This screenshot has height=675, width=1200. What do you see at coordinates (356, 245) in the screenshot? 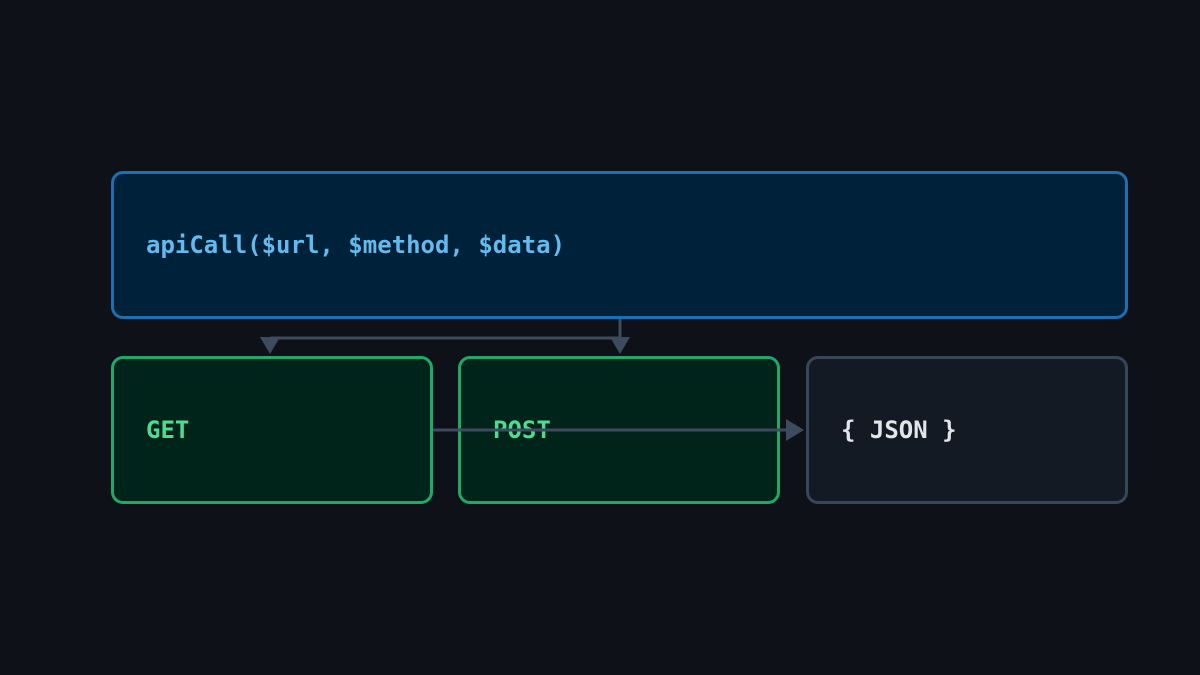
I see `api-call-label: apiCall($url, $method, $data)` at bounding box center [356, 245].